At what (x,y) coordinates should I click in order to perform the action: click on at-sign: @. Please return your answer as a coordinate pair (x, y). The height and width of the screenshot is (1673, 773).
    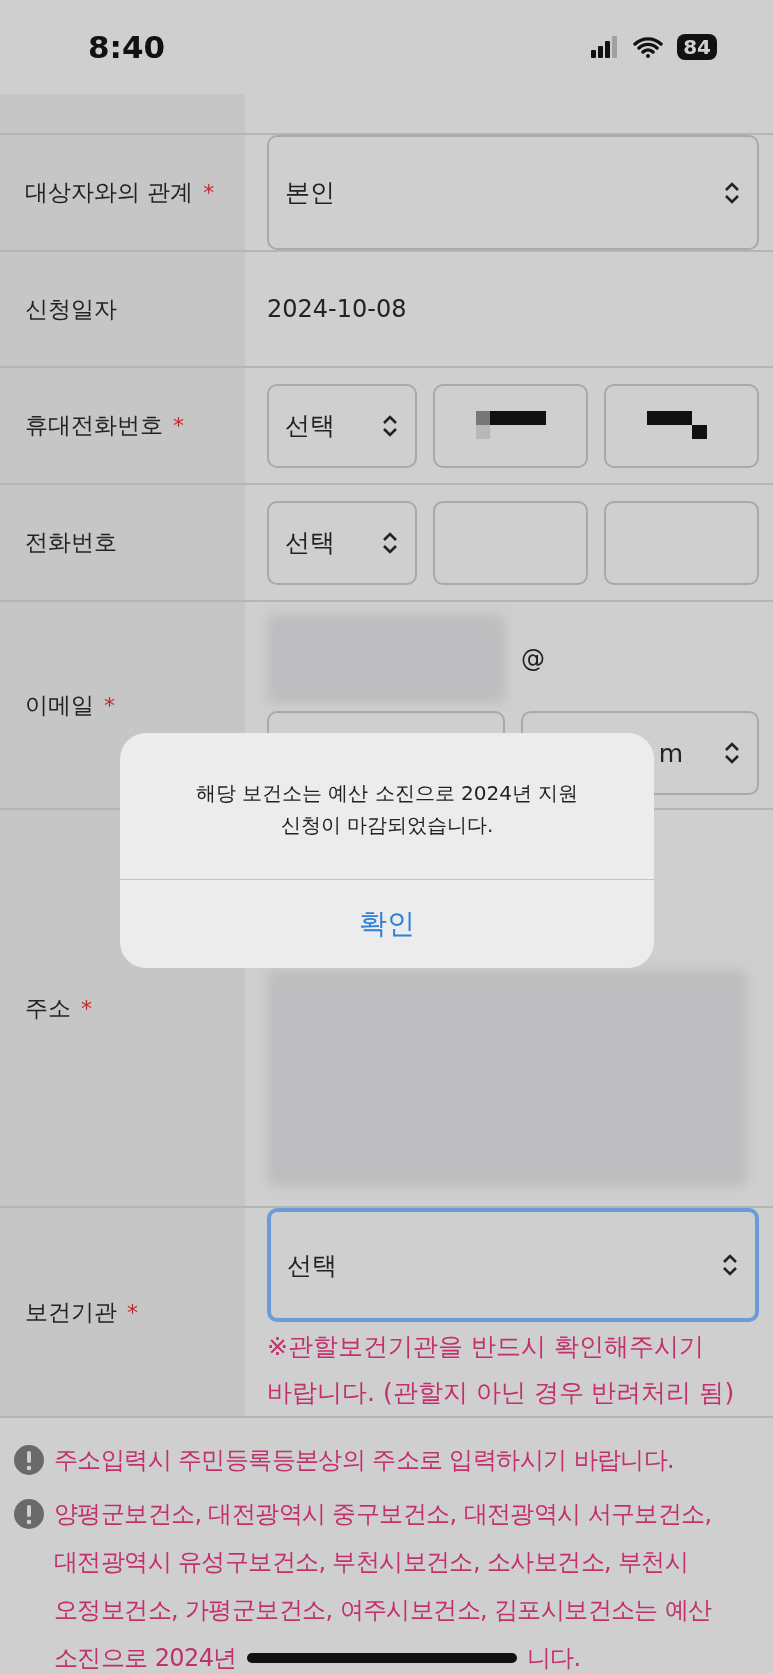
    Looking at the image, I should click on (533, 659).